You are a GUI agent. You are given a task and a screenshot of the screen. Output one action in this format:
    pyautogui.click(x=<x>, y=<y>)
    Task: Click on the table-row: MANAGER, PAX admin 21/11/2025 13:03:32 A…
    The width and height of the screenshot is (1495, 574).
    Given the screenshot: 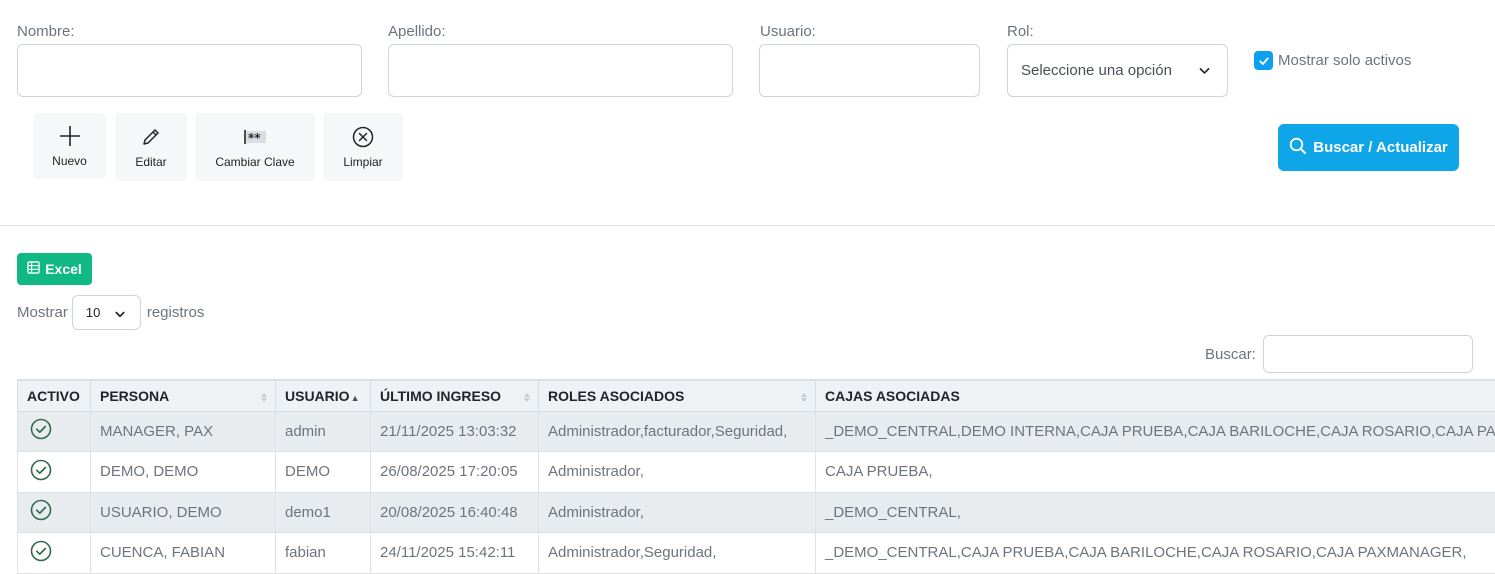 What is the action you would take?
    pyautogui.click(x=756, y=431)
    